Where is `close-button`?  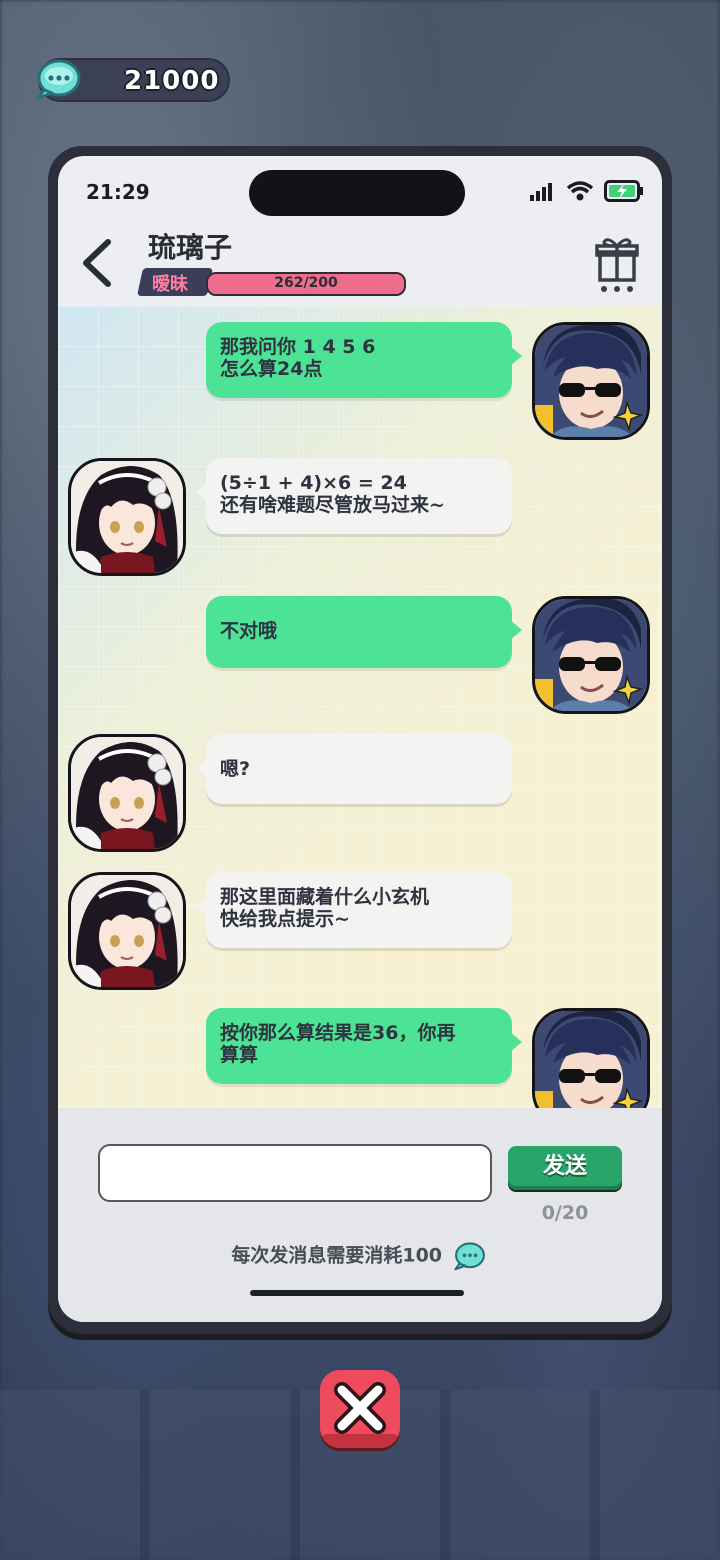
close-button is located at coordinates (360, 1409).